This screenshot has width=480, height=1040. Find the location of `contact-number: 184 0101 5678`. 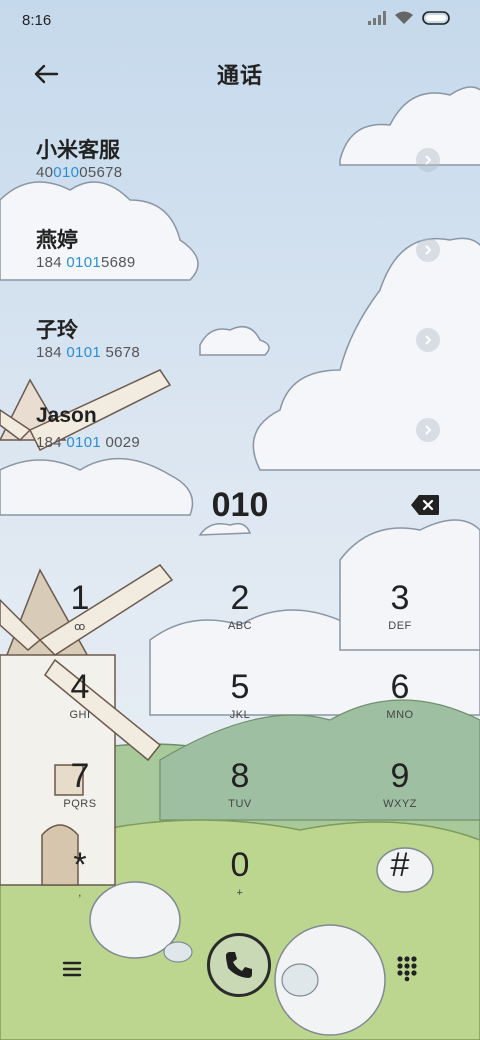

contact-number: 184 0101 5678 is located at coordinates (88, 352).